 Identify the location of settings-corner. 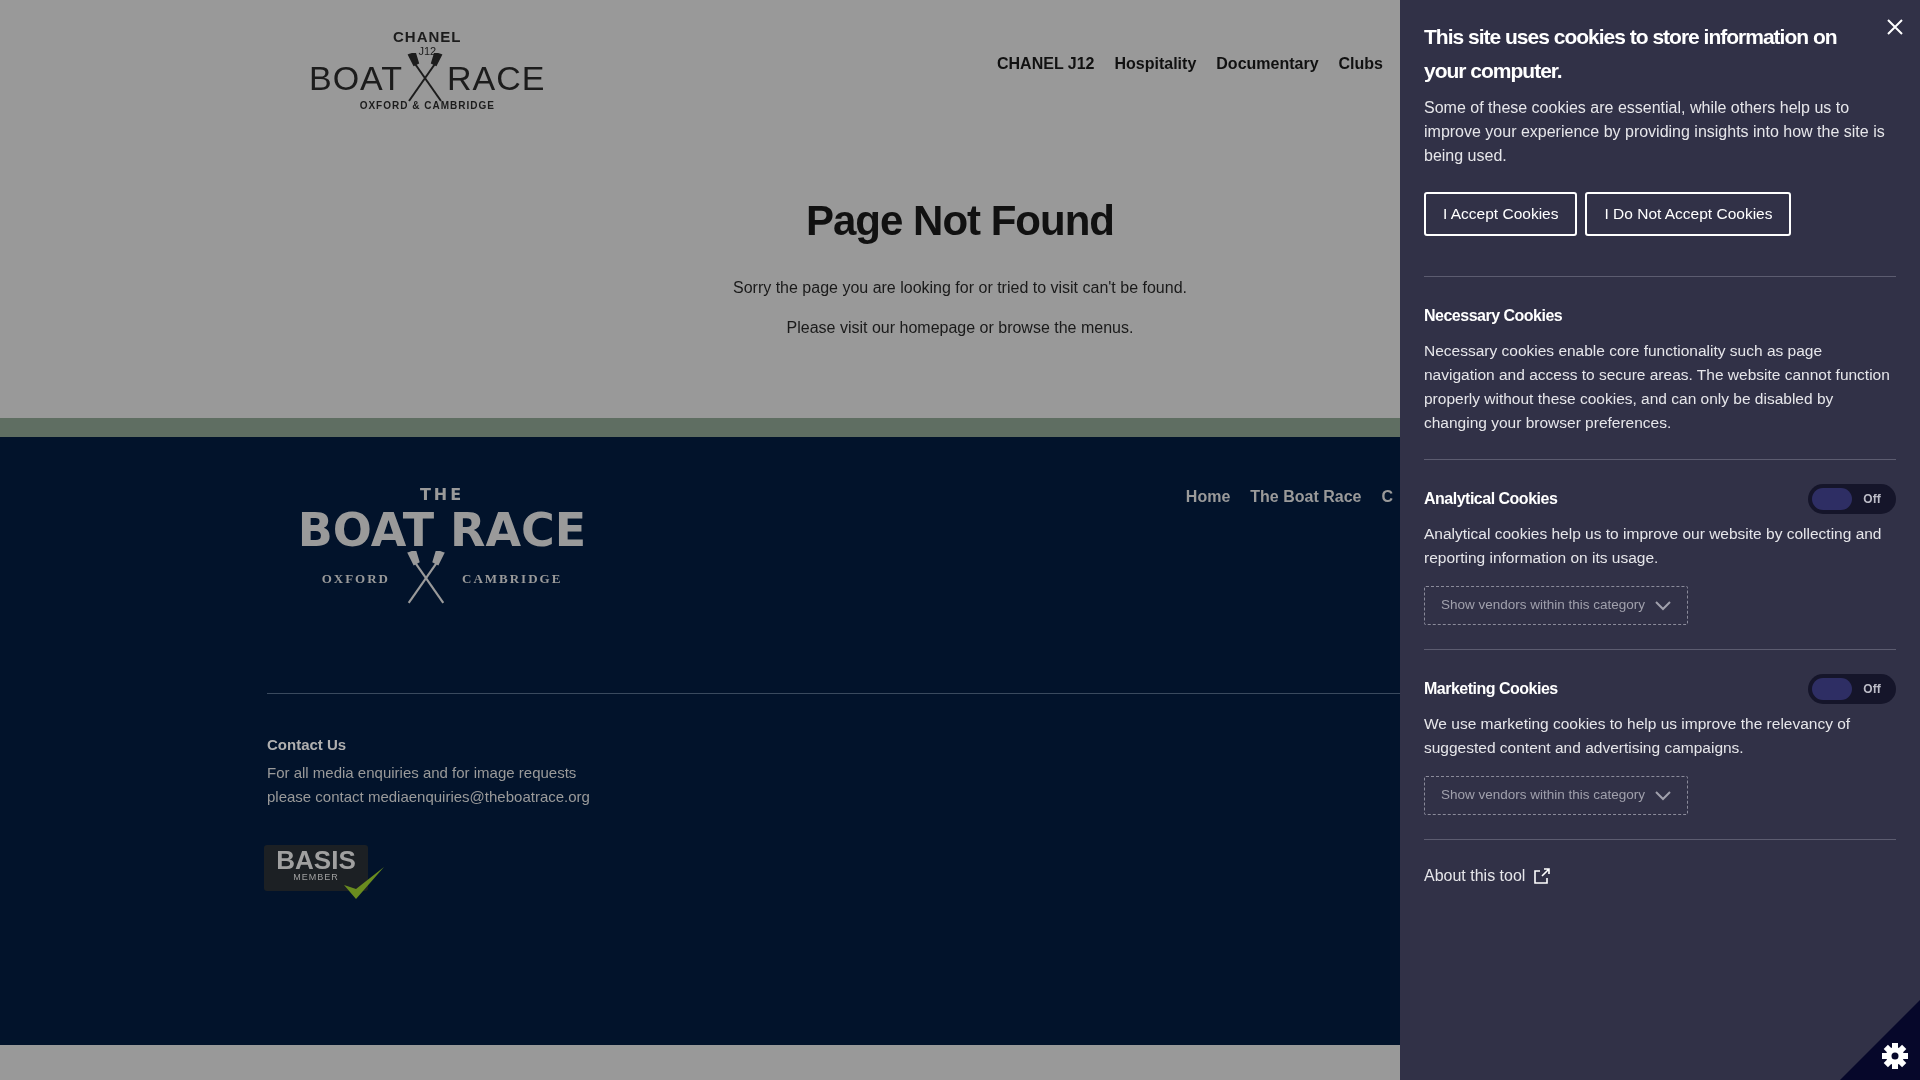
(1880, 1040).